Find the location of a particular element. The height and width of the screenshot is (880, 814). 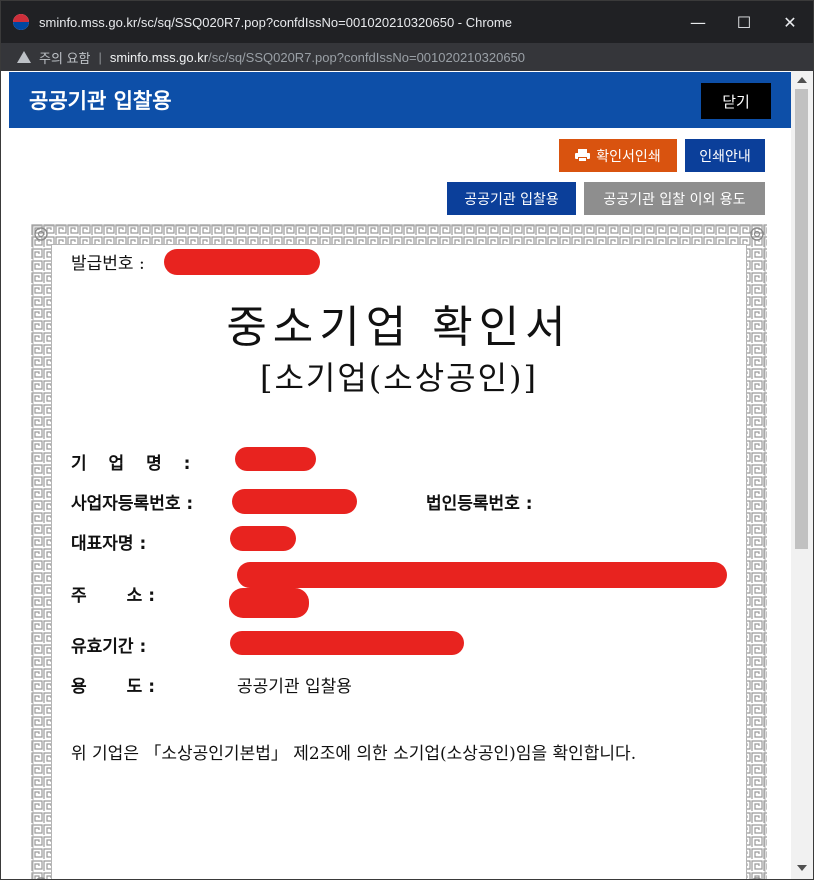

scrollbar-thumb is located at coordinates (801, 319).